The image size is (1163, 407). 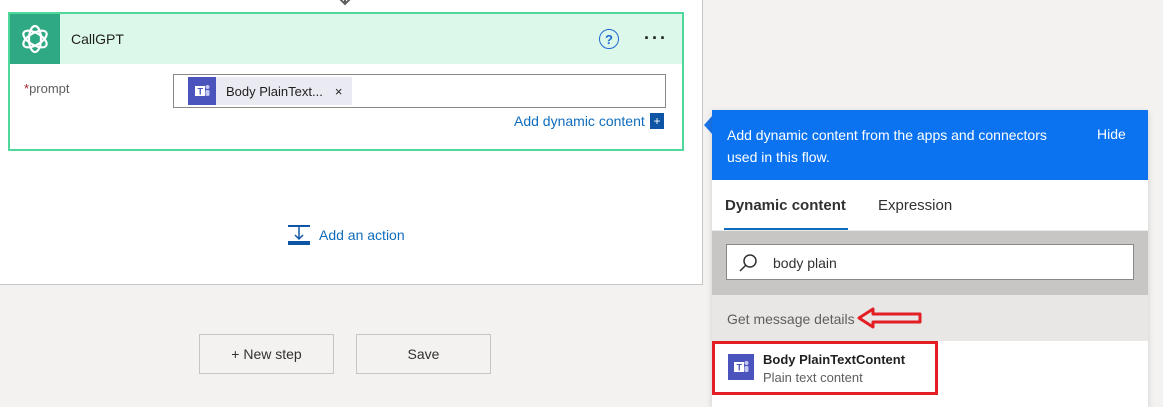 I want to click on tab-expression: Expression, so click(x=915, y=205).